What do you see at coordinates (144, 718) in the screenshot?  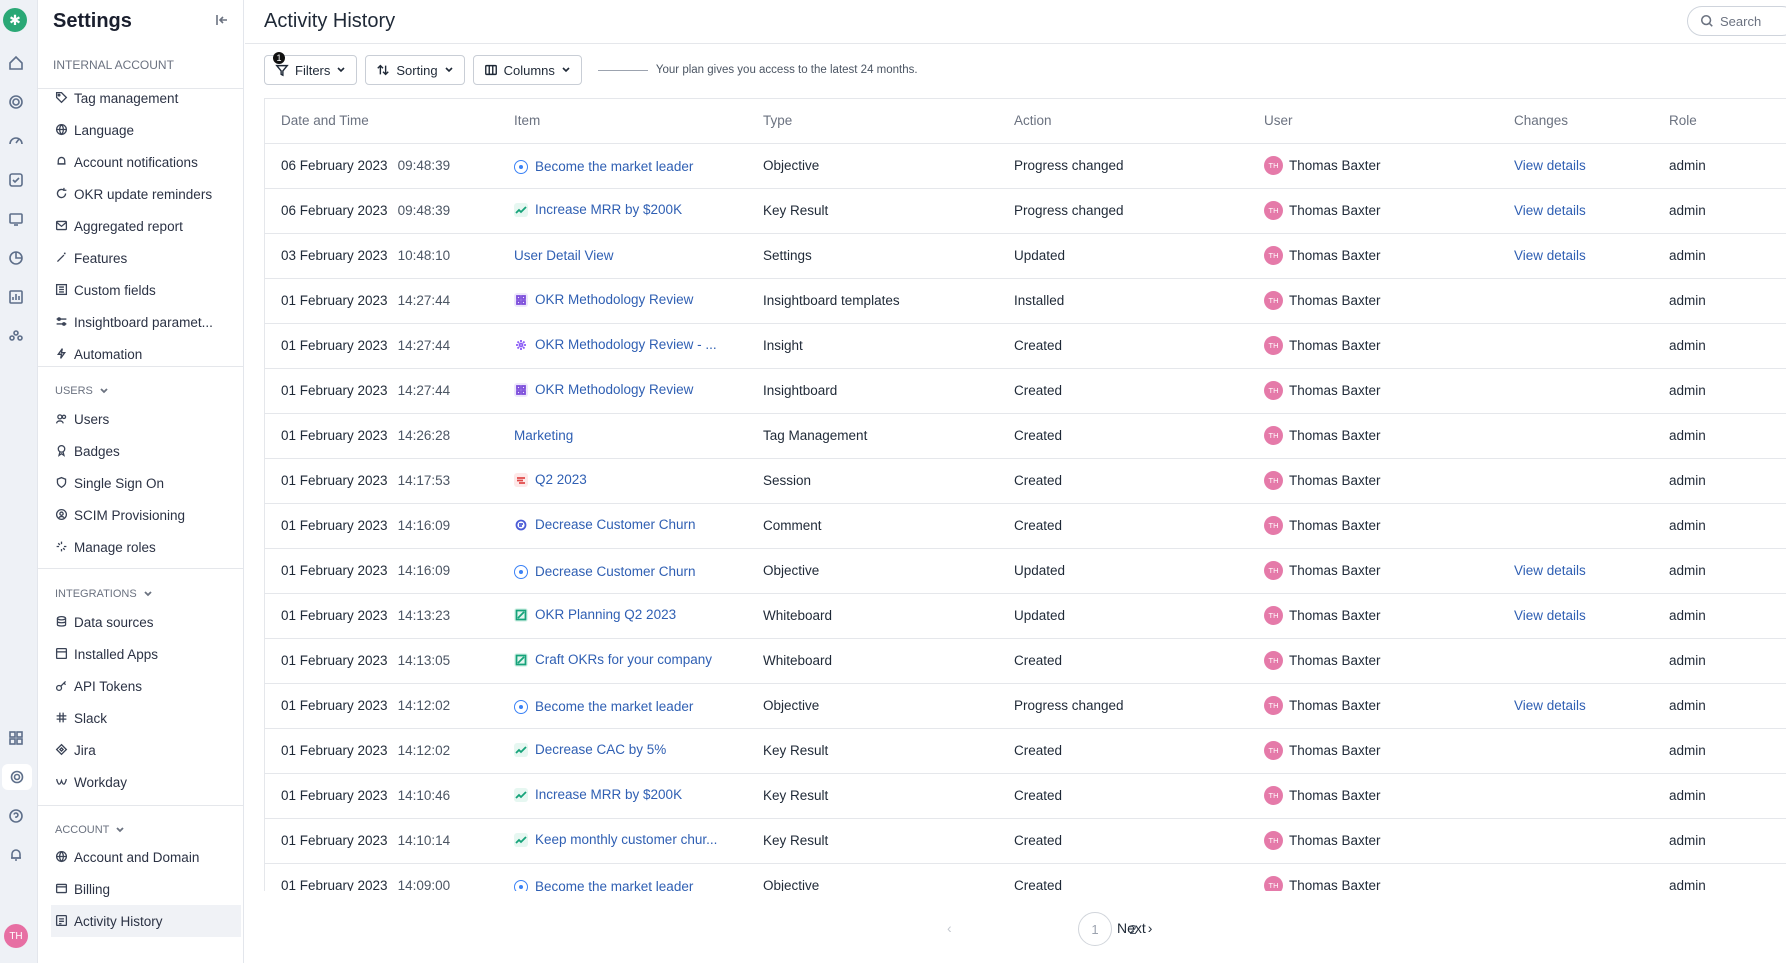 I see `sidebar-item-slack: Slack` at bounding box center [144, 718].